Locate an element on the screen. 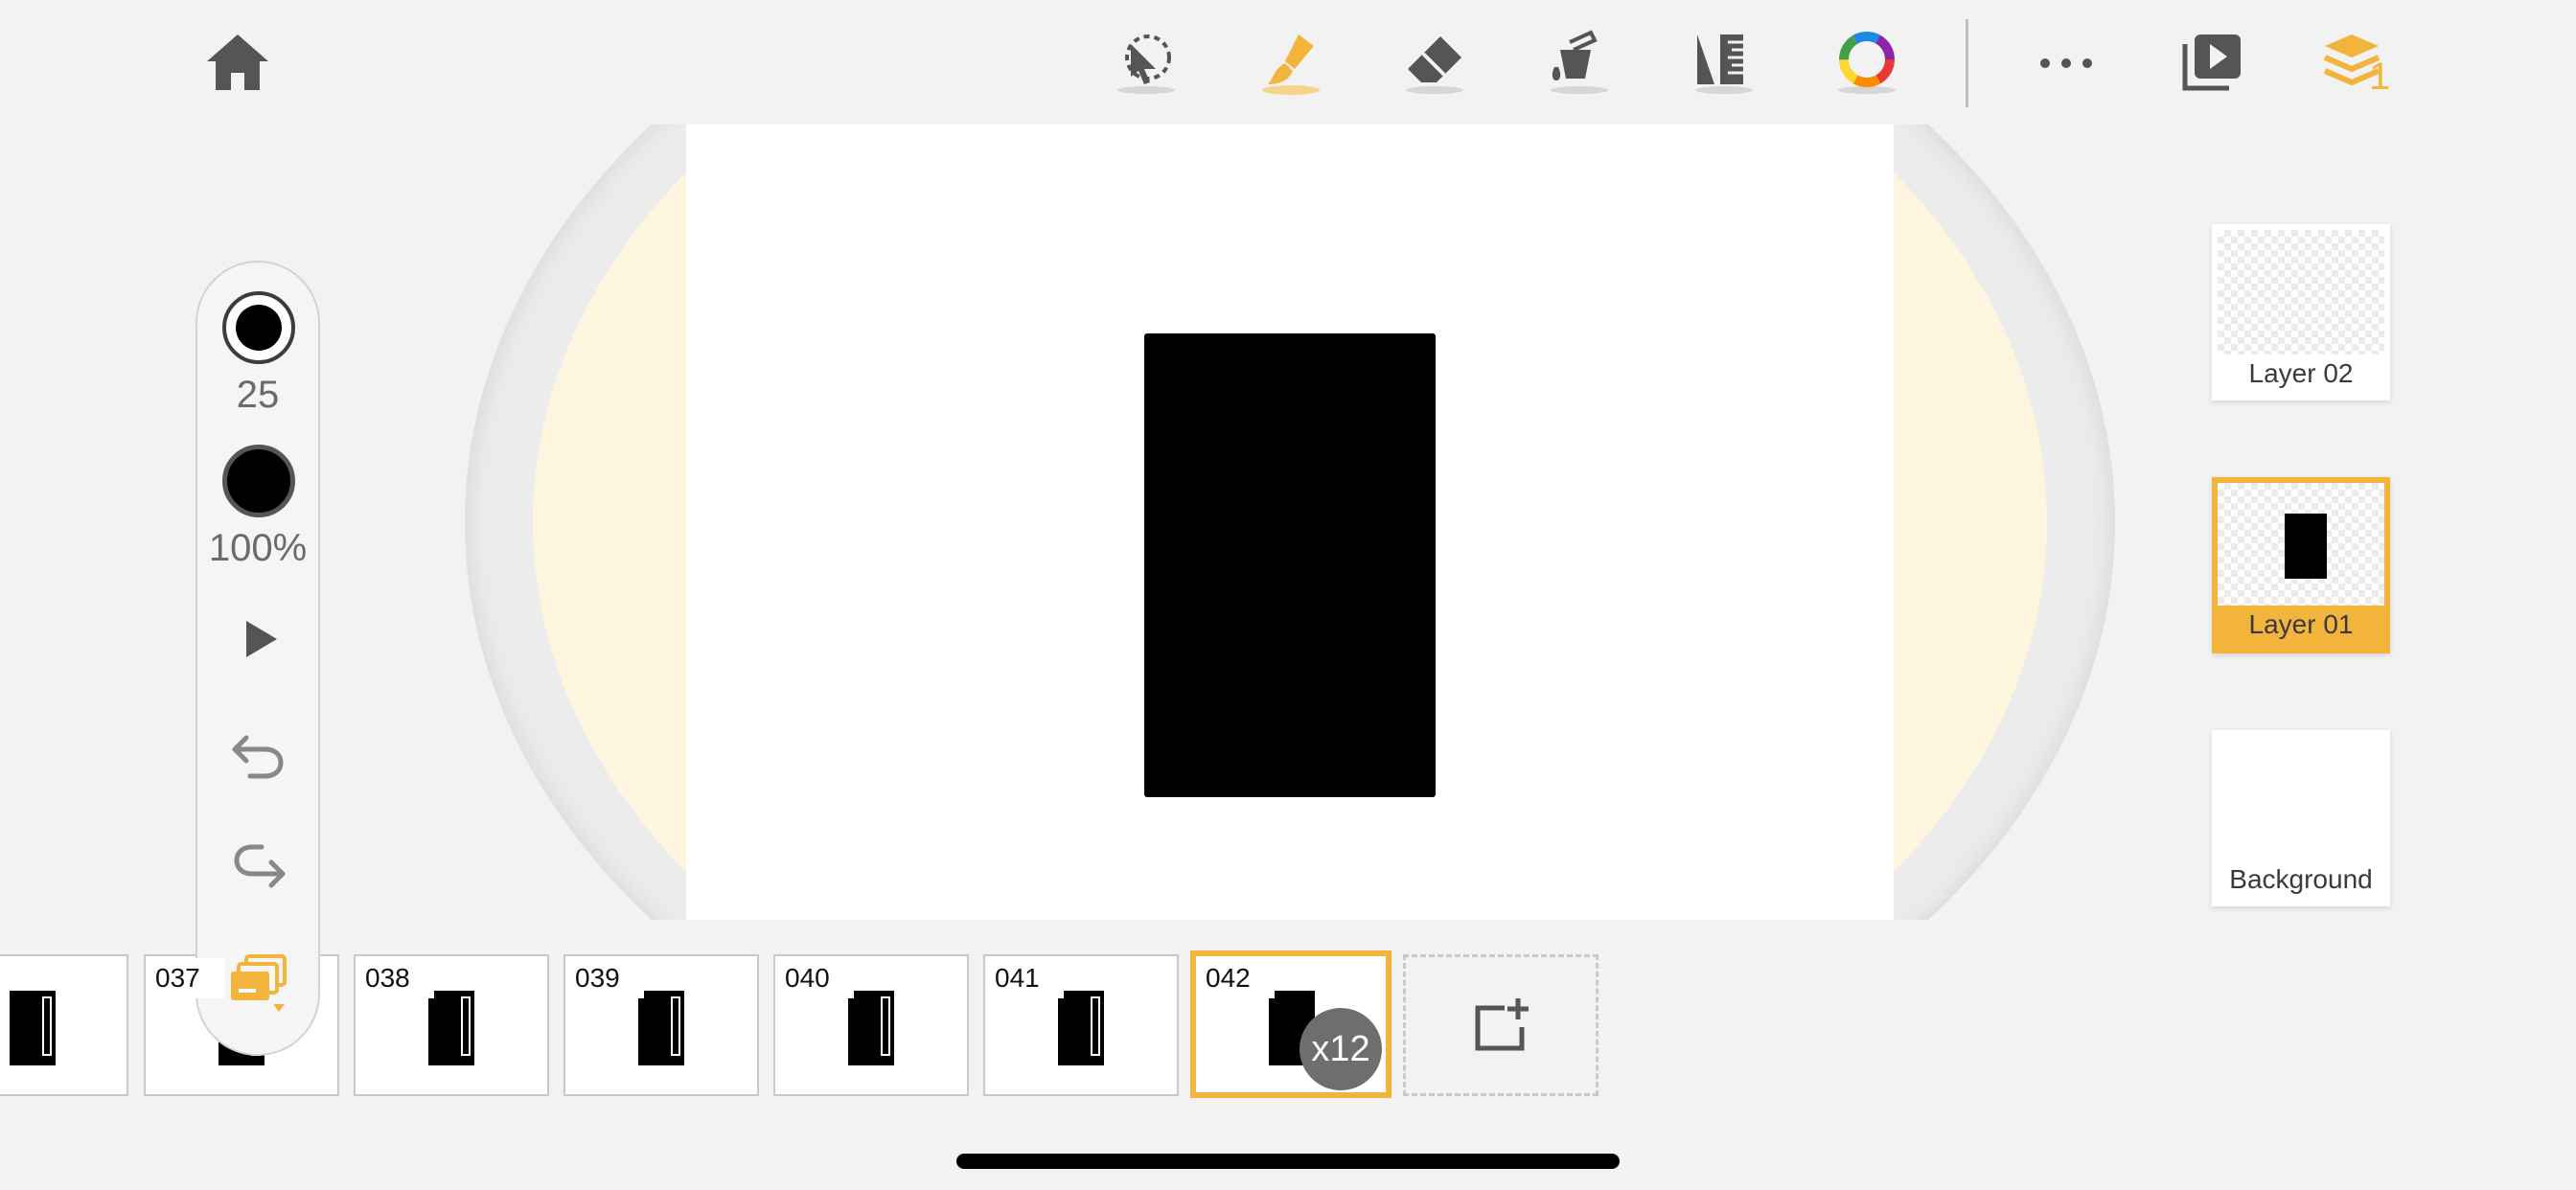 This screenshot has height=1190, width=2576. home-icon is located at coordinates (237, 62).